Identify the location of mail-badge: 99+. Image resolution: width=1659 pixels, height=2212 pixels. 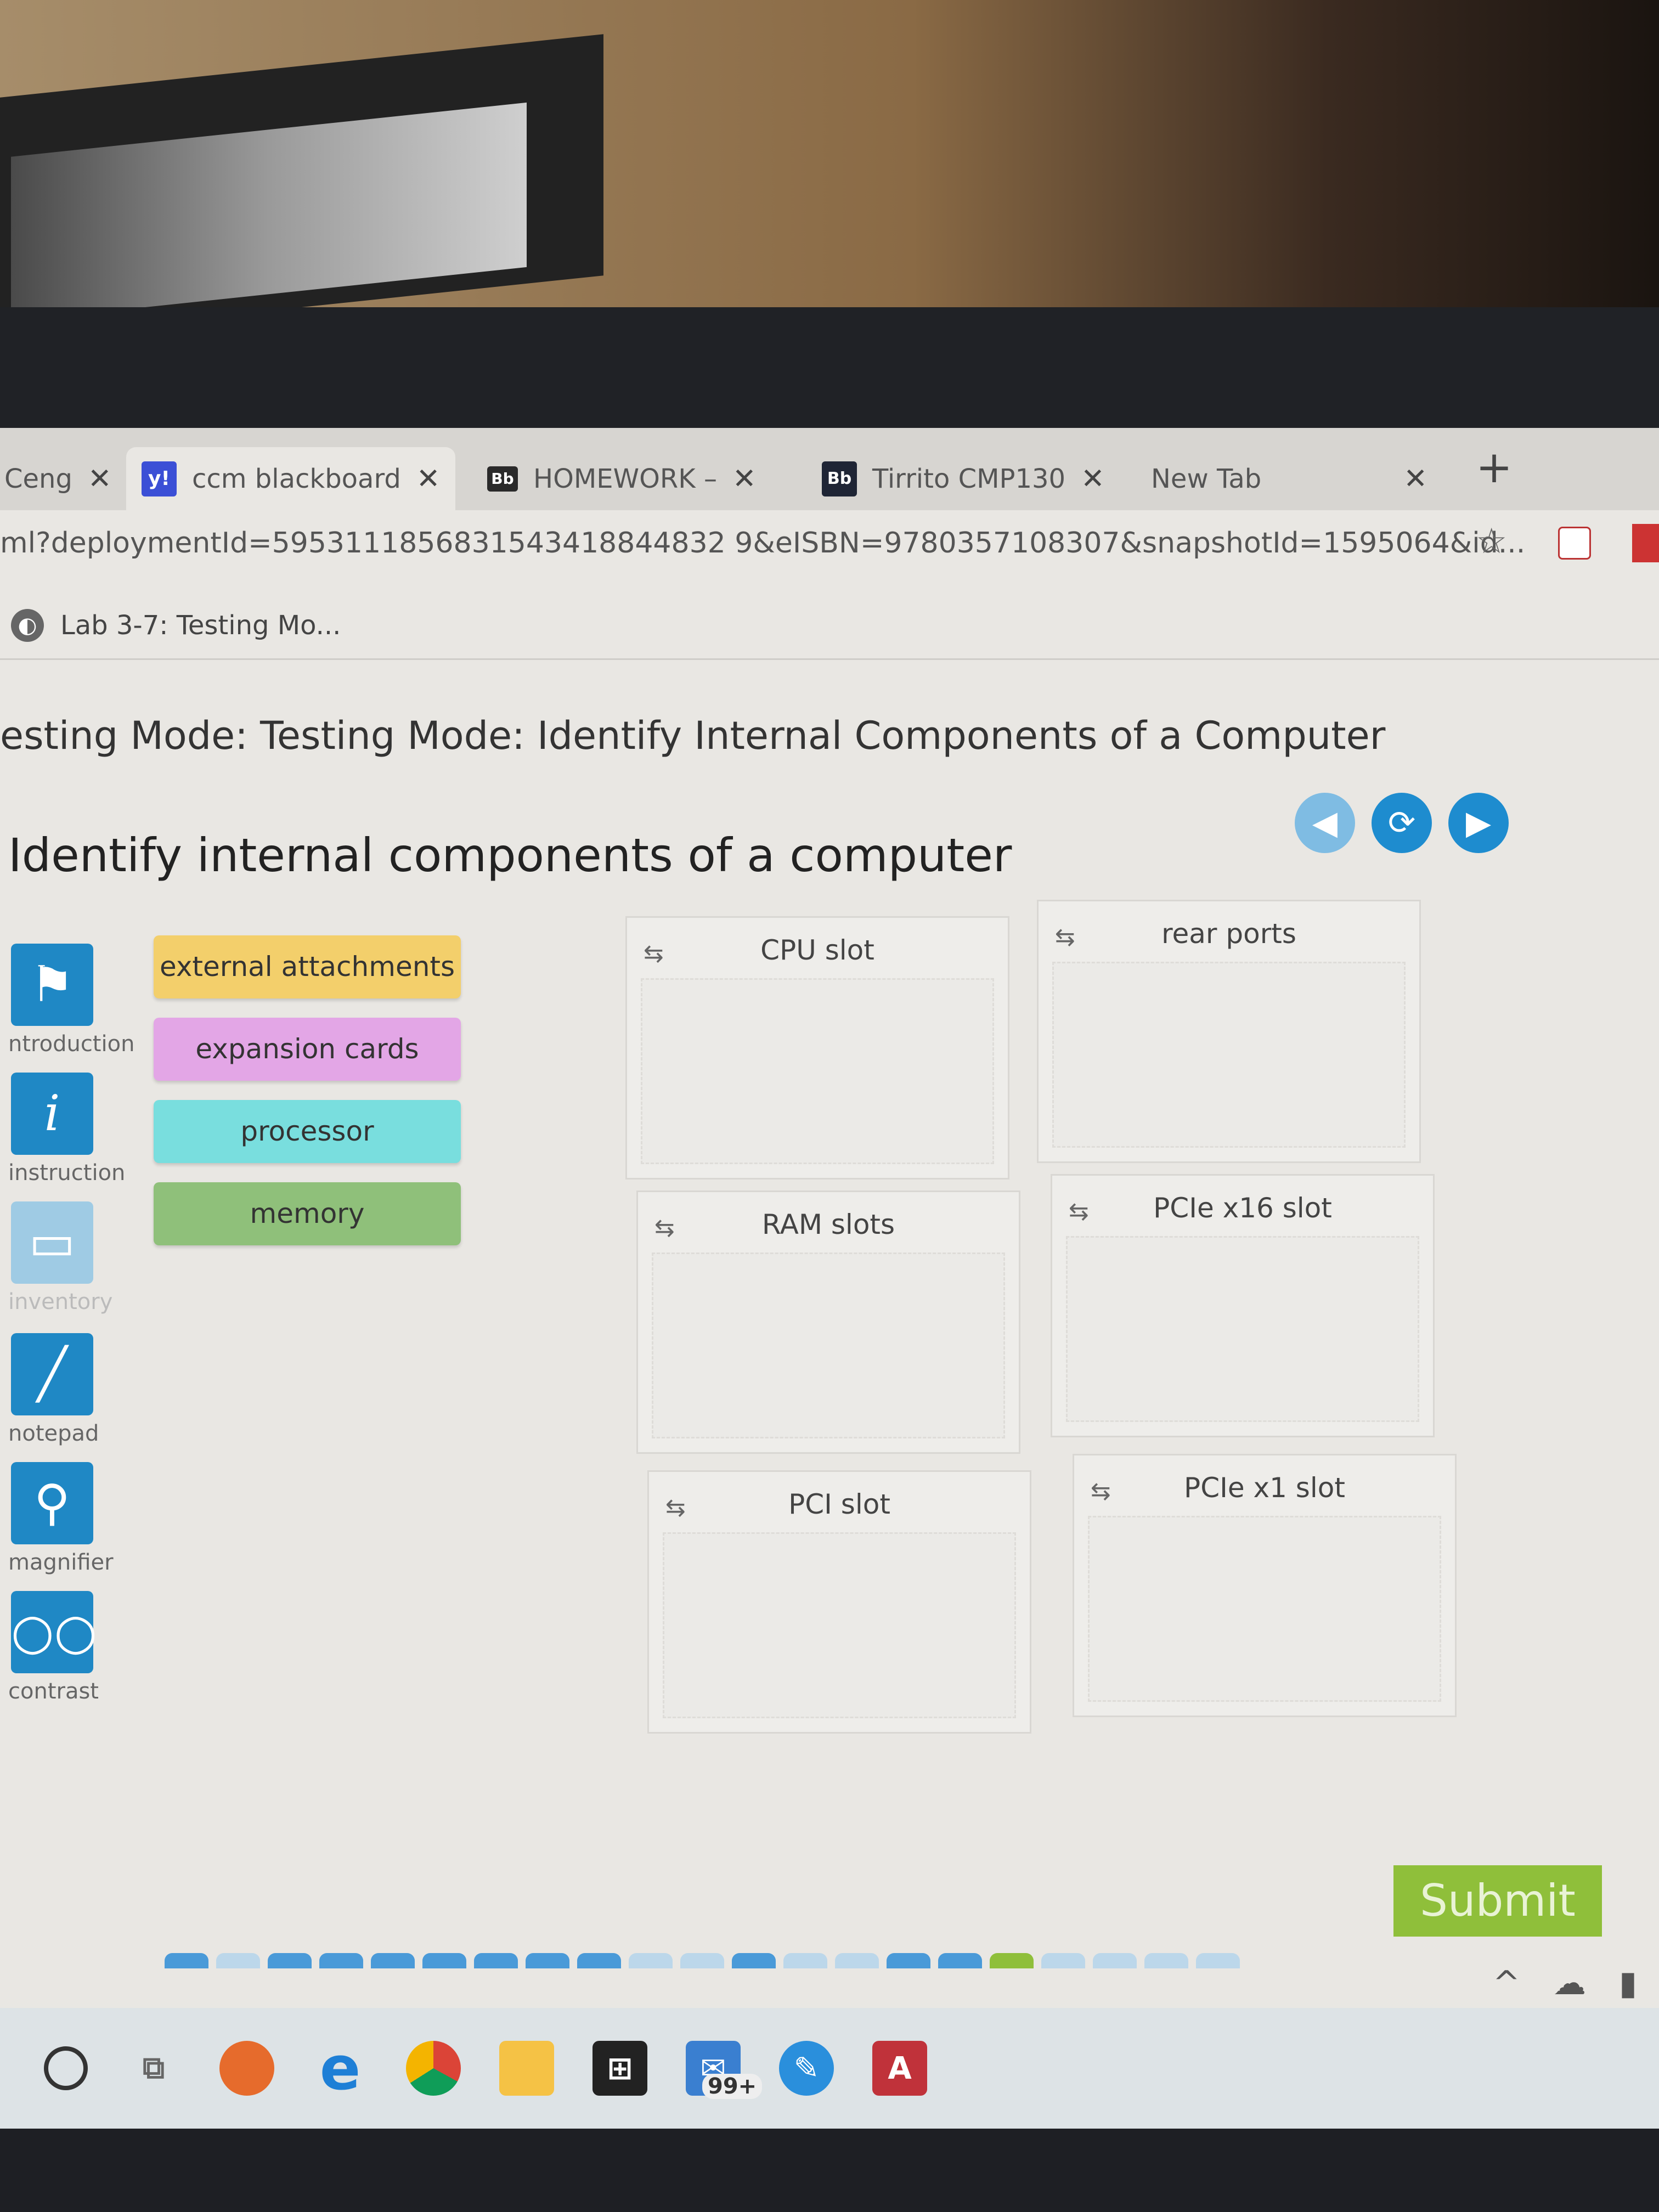
(732, 2086).